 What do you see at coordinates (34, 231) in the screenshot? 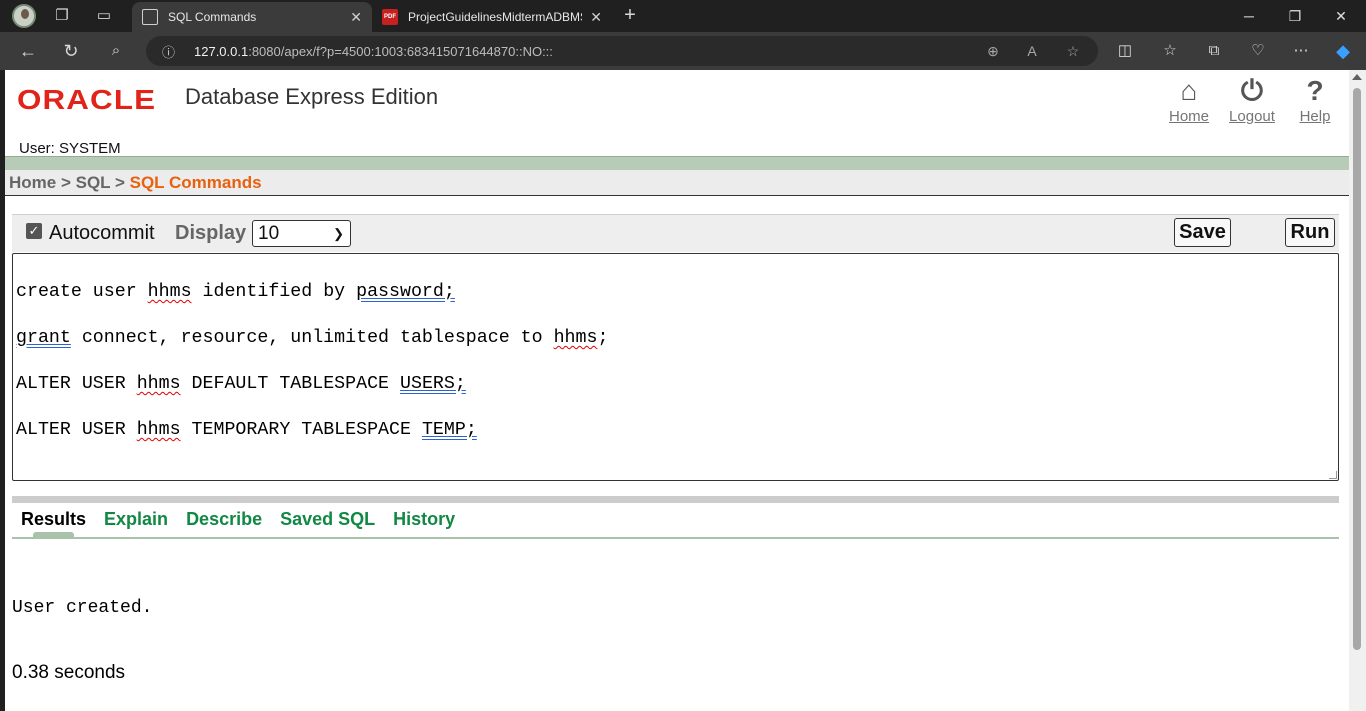
I see `autocommit-checkbox: ✓` at bounding box center [34, 231].